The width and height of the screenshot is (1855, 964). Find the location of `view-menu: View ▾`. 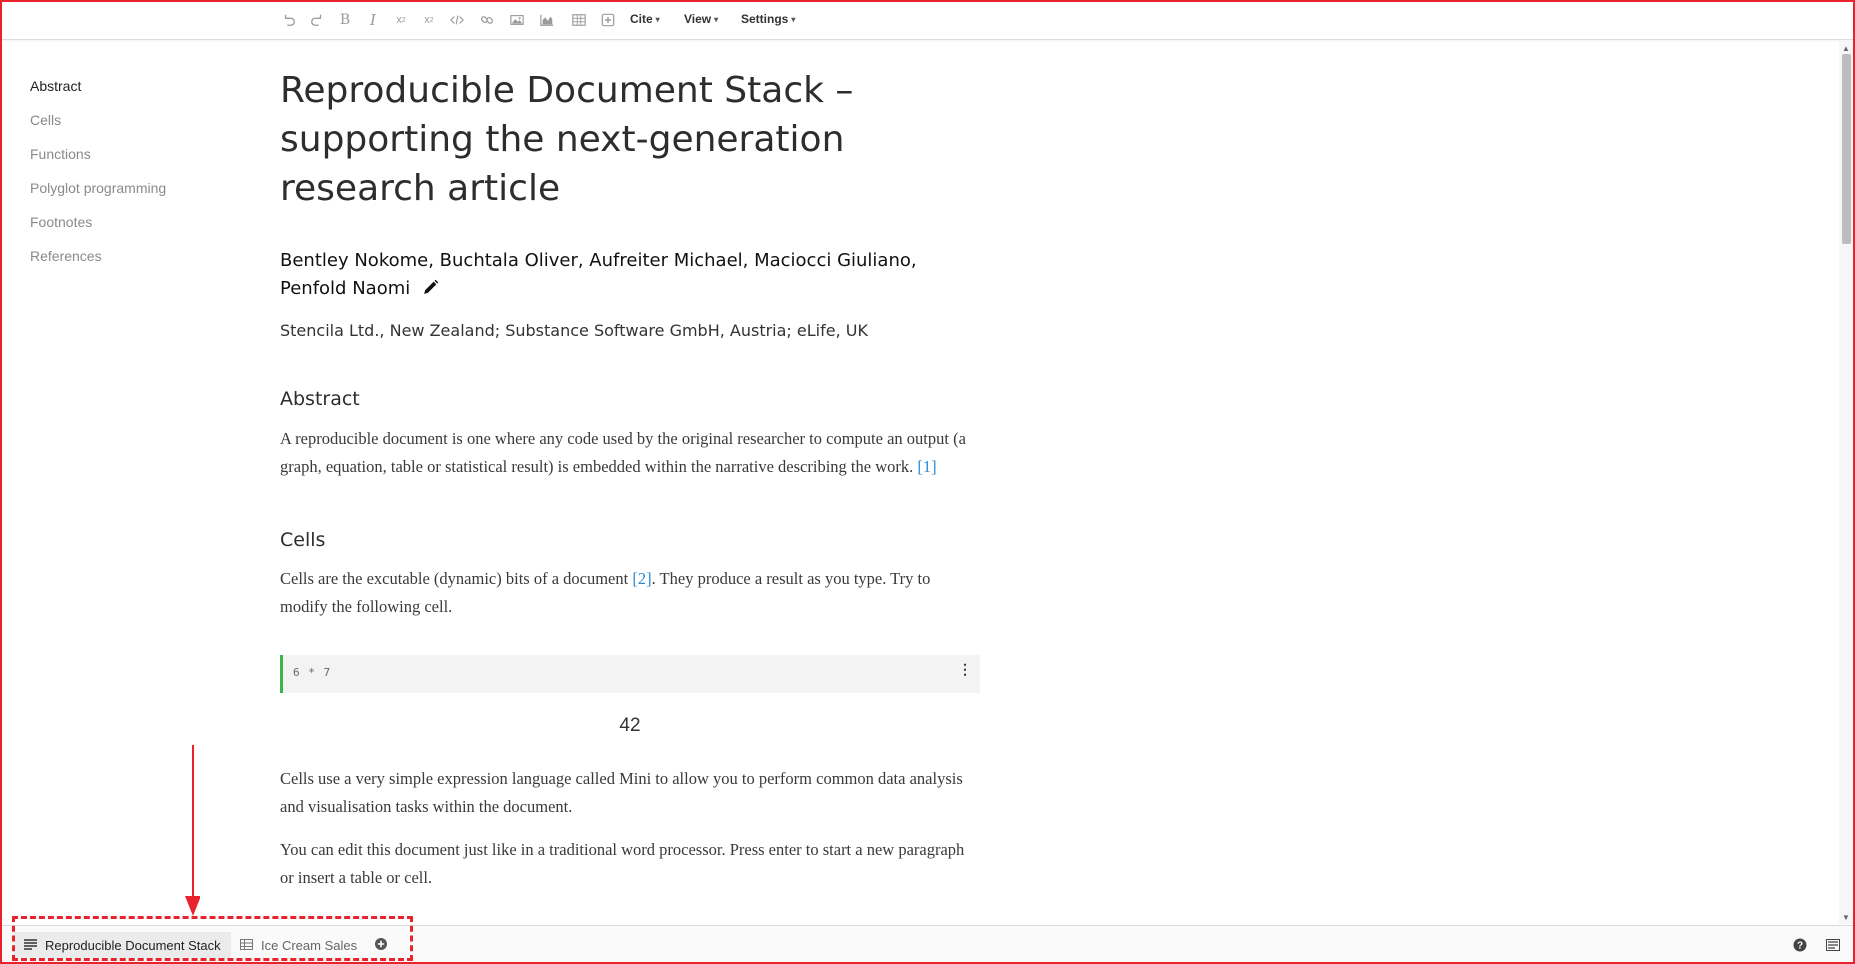

view-menu: View ▾ is located at coordinates (701, 19).